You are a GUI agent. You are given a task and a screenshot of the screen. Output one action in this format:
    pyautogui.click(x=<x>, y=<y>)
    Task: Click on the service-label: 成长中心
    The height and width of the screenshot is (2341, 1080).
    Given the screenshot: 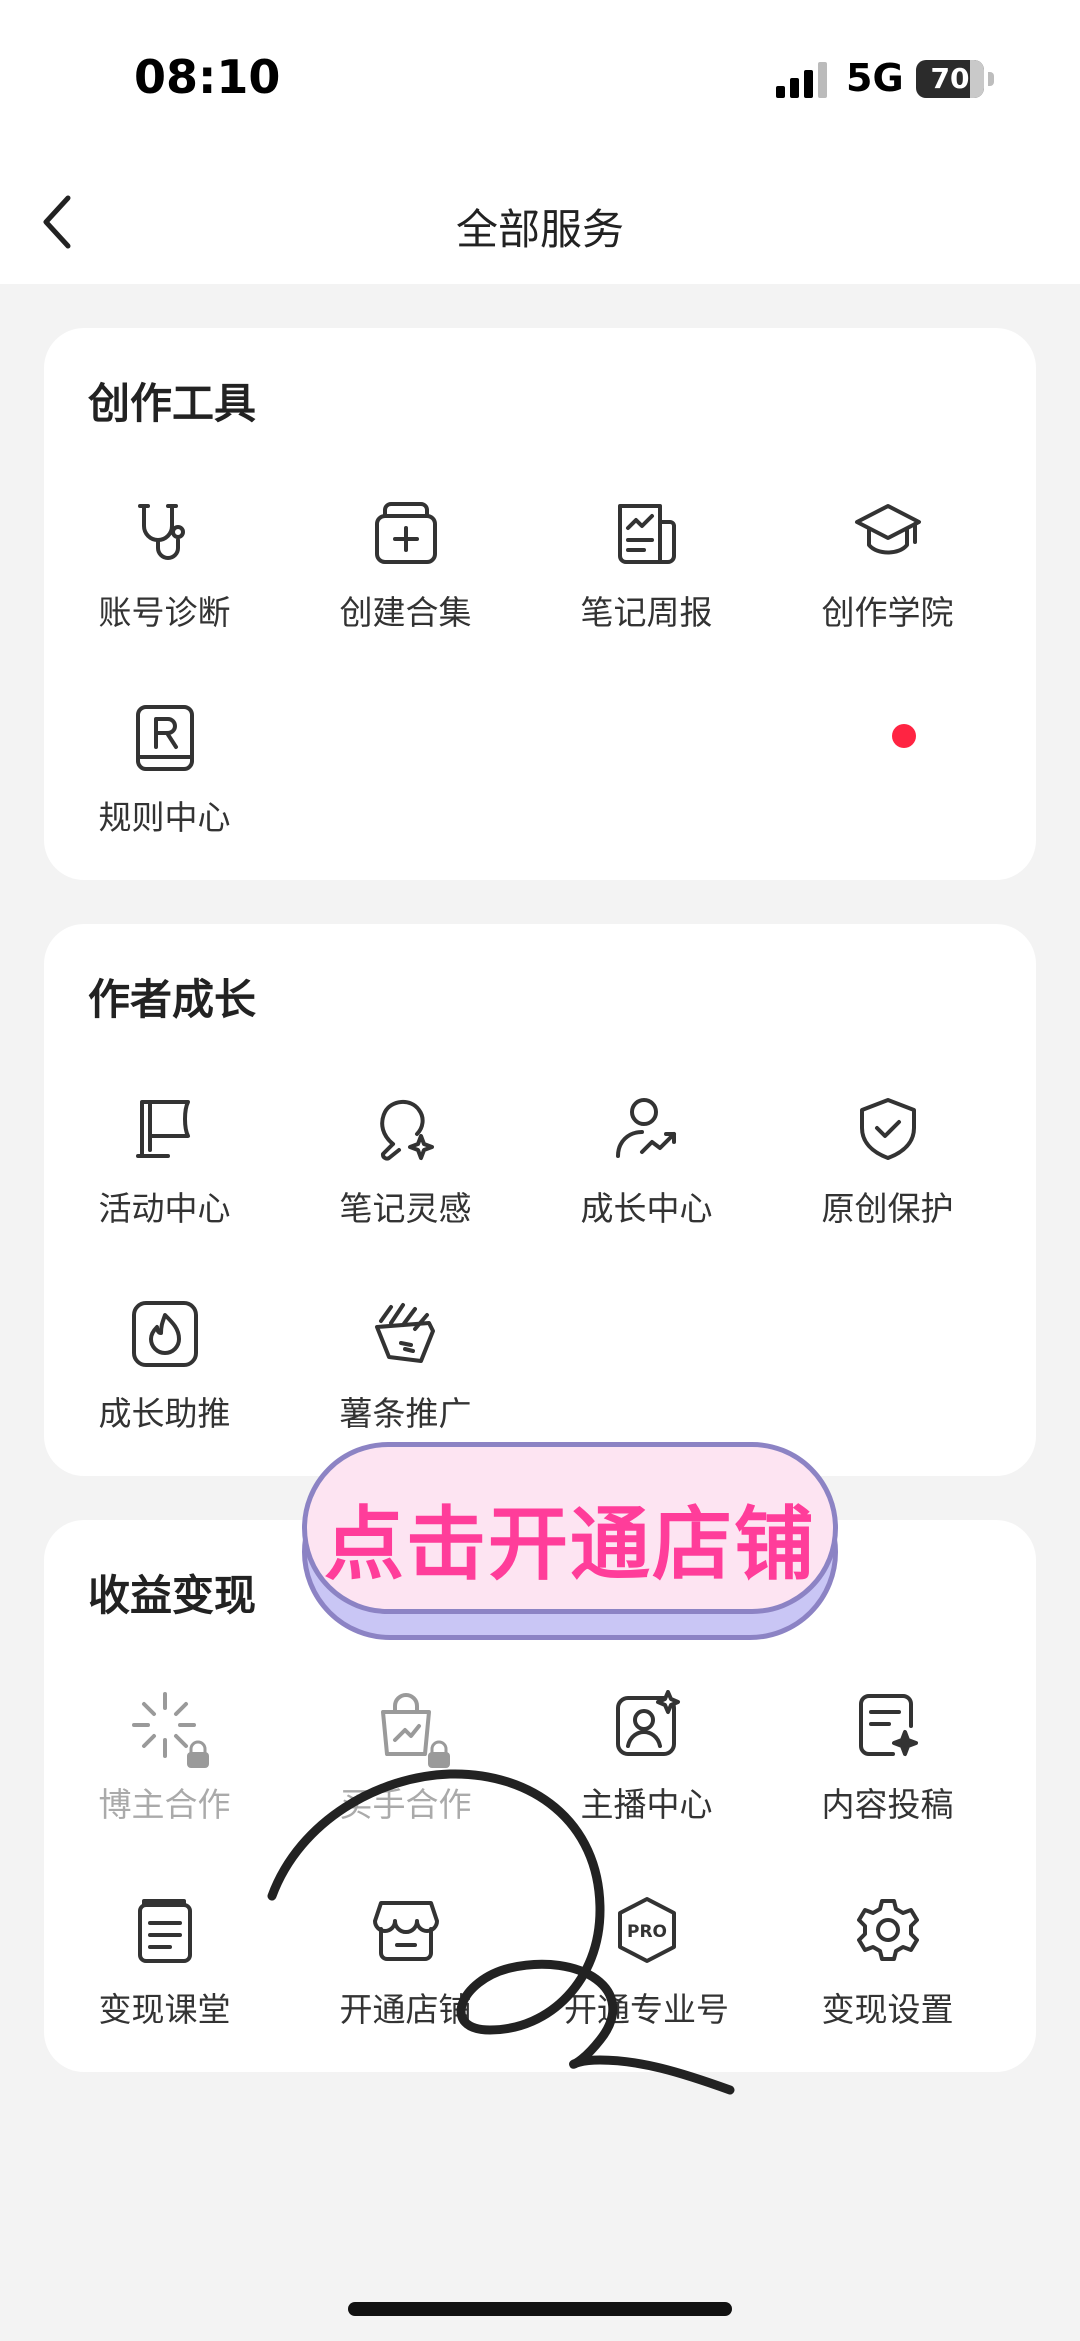 What is the action you would take?
    pyautogui.click(x=646, y=1208)
    